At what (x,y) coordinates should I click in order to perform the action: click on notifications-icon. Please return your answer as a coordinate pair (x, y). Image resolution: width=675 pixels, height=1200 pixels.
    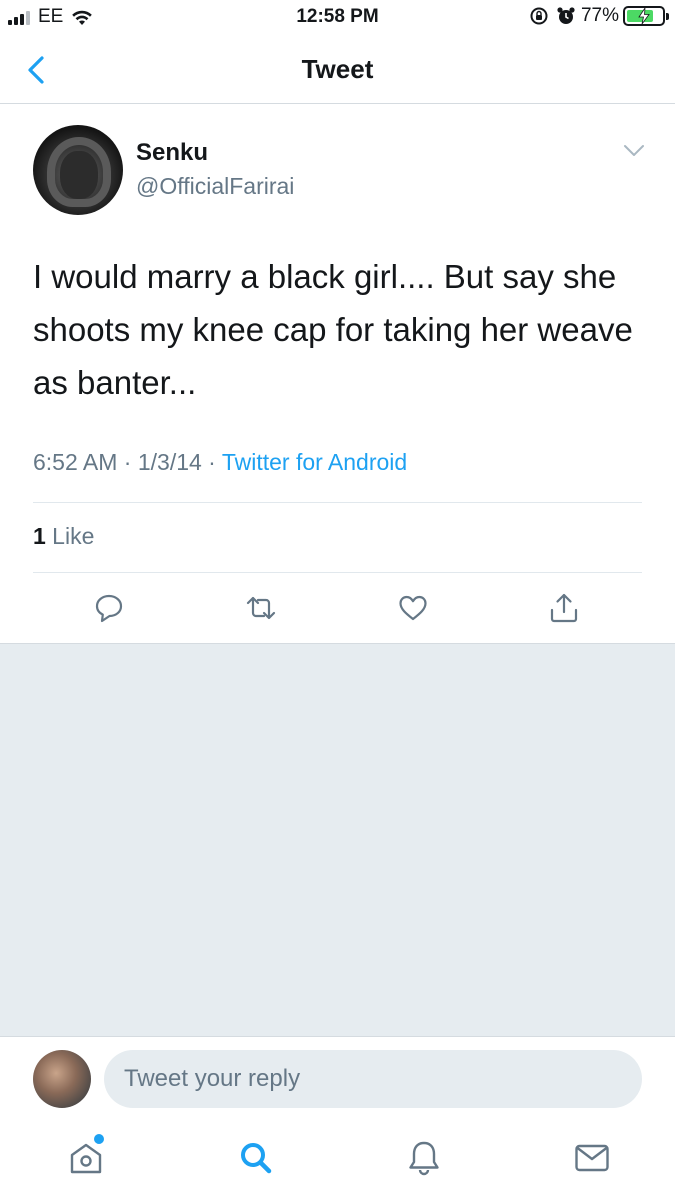
    Looking at the image, I should click on (424, 1158).